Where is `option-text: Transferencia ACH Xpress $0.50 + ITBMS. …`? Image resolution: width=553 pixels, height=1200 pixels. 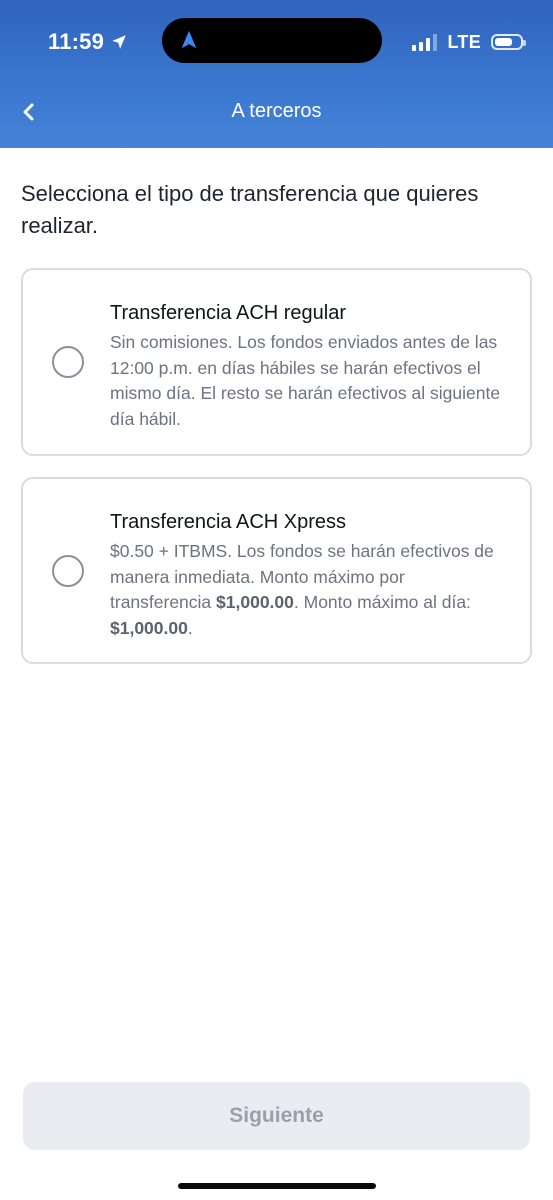
option-text: Transferencia ACH Xpress $0.50 + ITBMS. … is located at coordinates (309, 575).